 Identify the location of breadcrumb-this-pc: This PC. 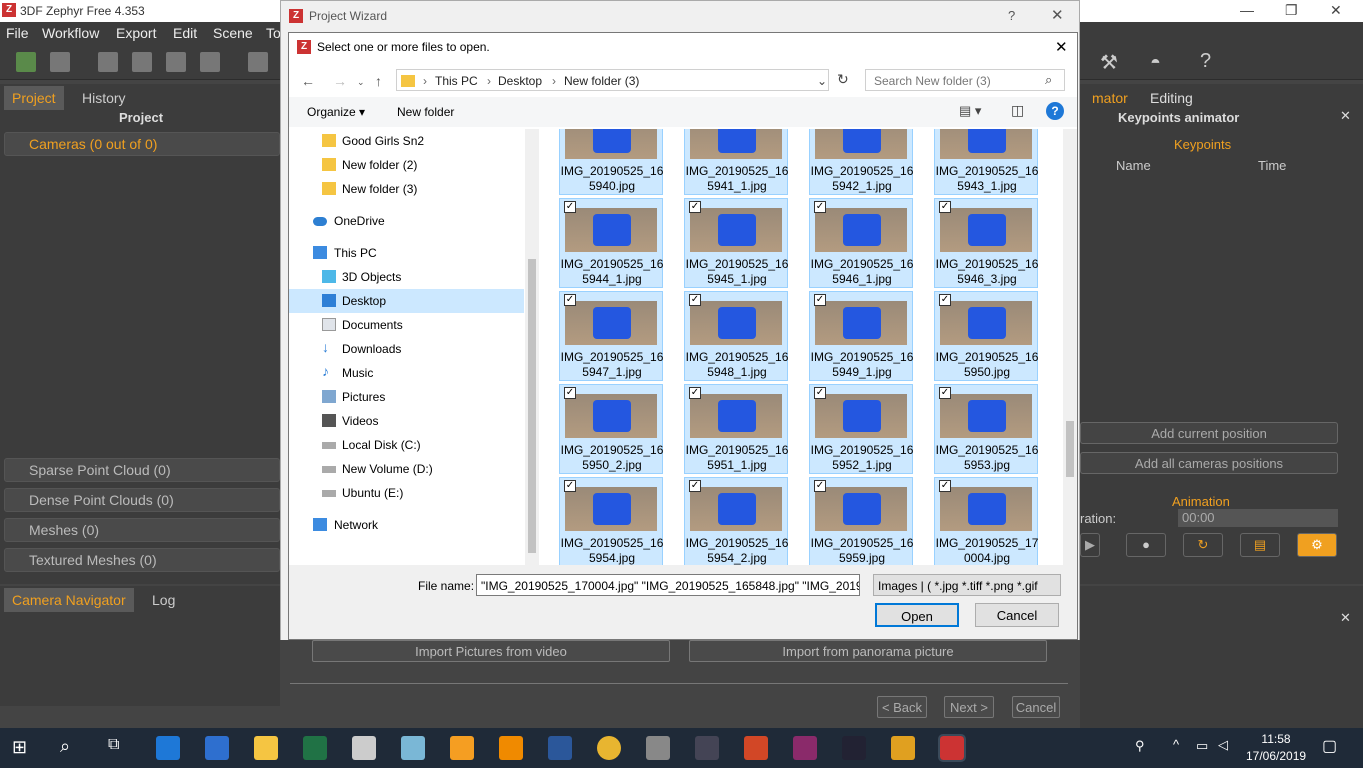
(456, 81).